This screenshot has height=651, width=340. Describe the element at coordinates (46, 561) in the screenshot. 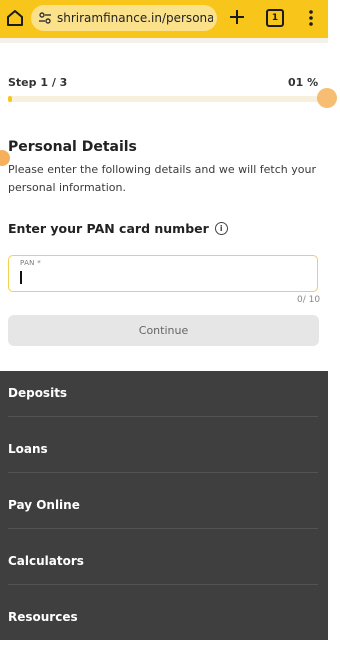

I see `footer-item-label: Calculators` at that location.